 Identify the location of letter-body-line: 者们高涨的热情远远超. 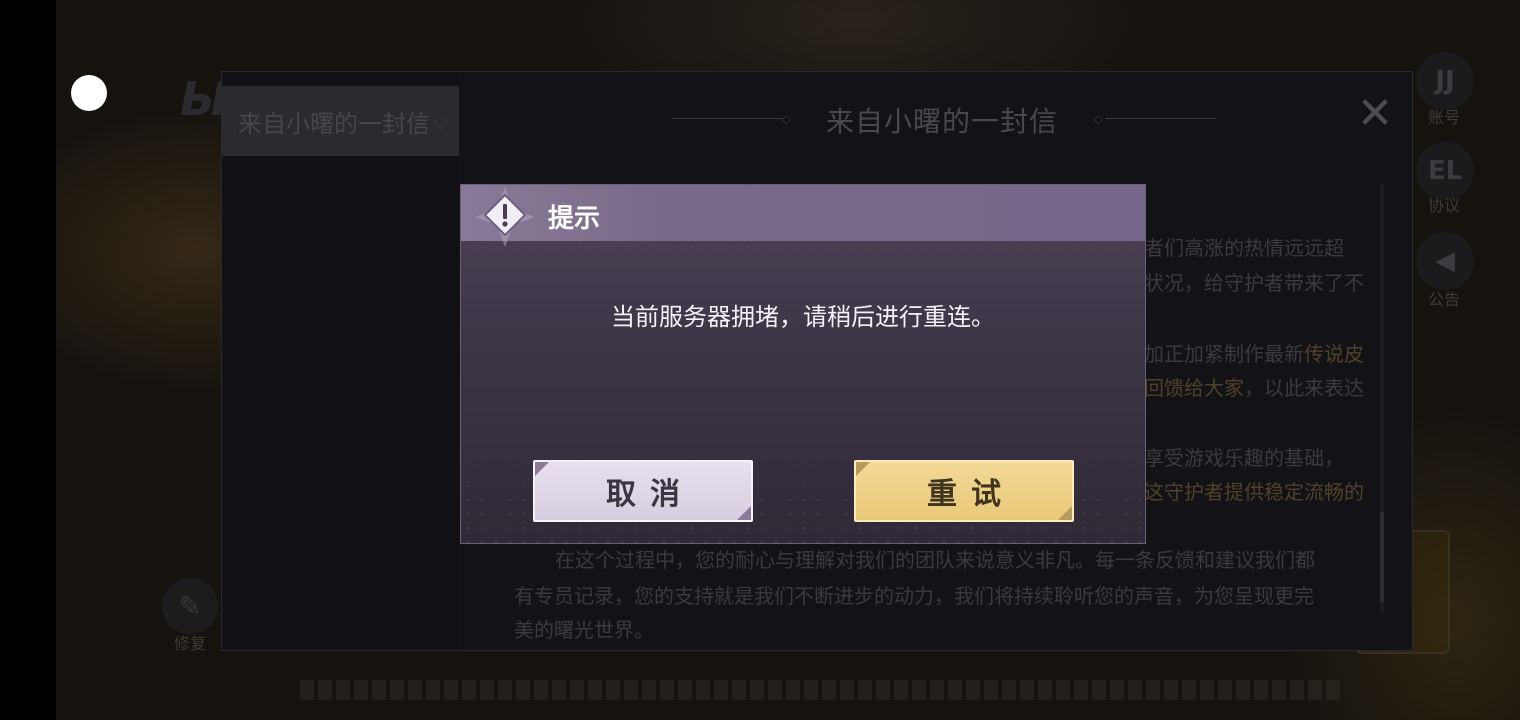
(1244, 248).